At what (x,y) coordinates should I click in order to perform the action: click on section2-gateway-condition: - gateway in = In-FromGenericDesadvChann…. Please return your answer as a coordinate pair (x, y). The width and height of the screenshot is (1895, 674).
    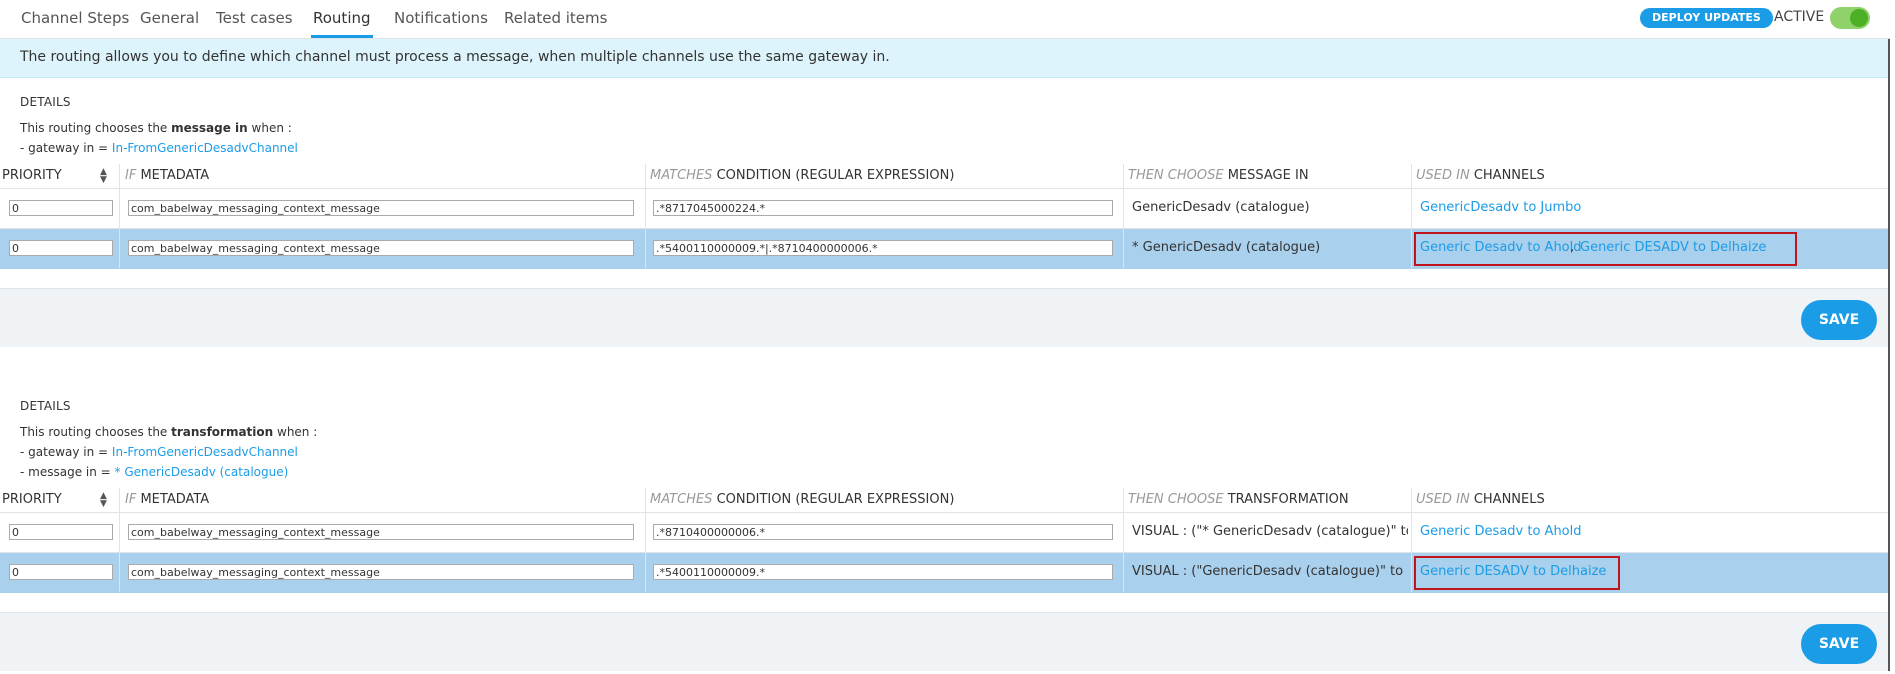
    Looking at the image, I should click on (159, 452).